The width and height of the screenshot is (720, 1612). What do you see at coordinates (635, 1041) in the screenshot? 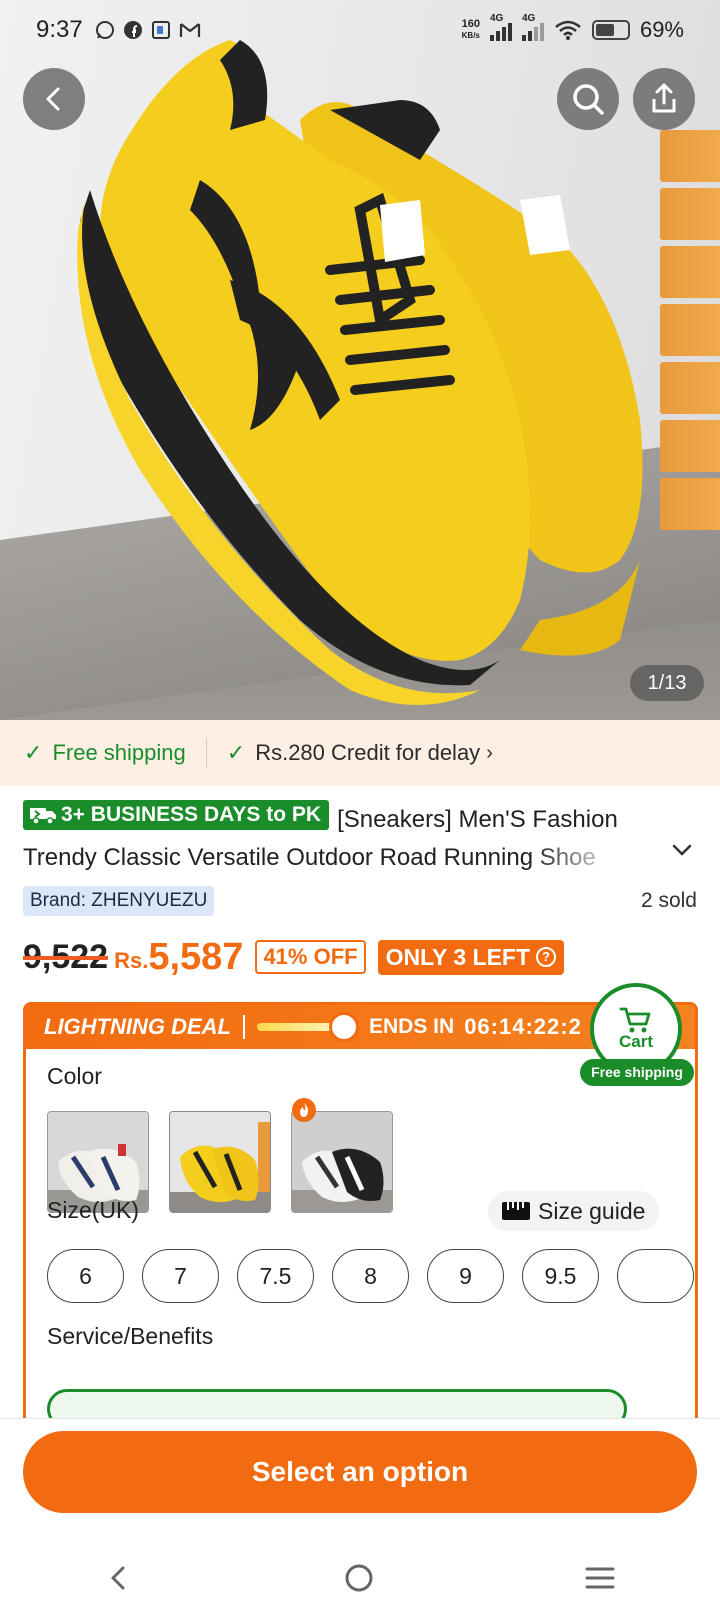
I see `cart-label: Cart` at bounding box center [635, 1041].